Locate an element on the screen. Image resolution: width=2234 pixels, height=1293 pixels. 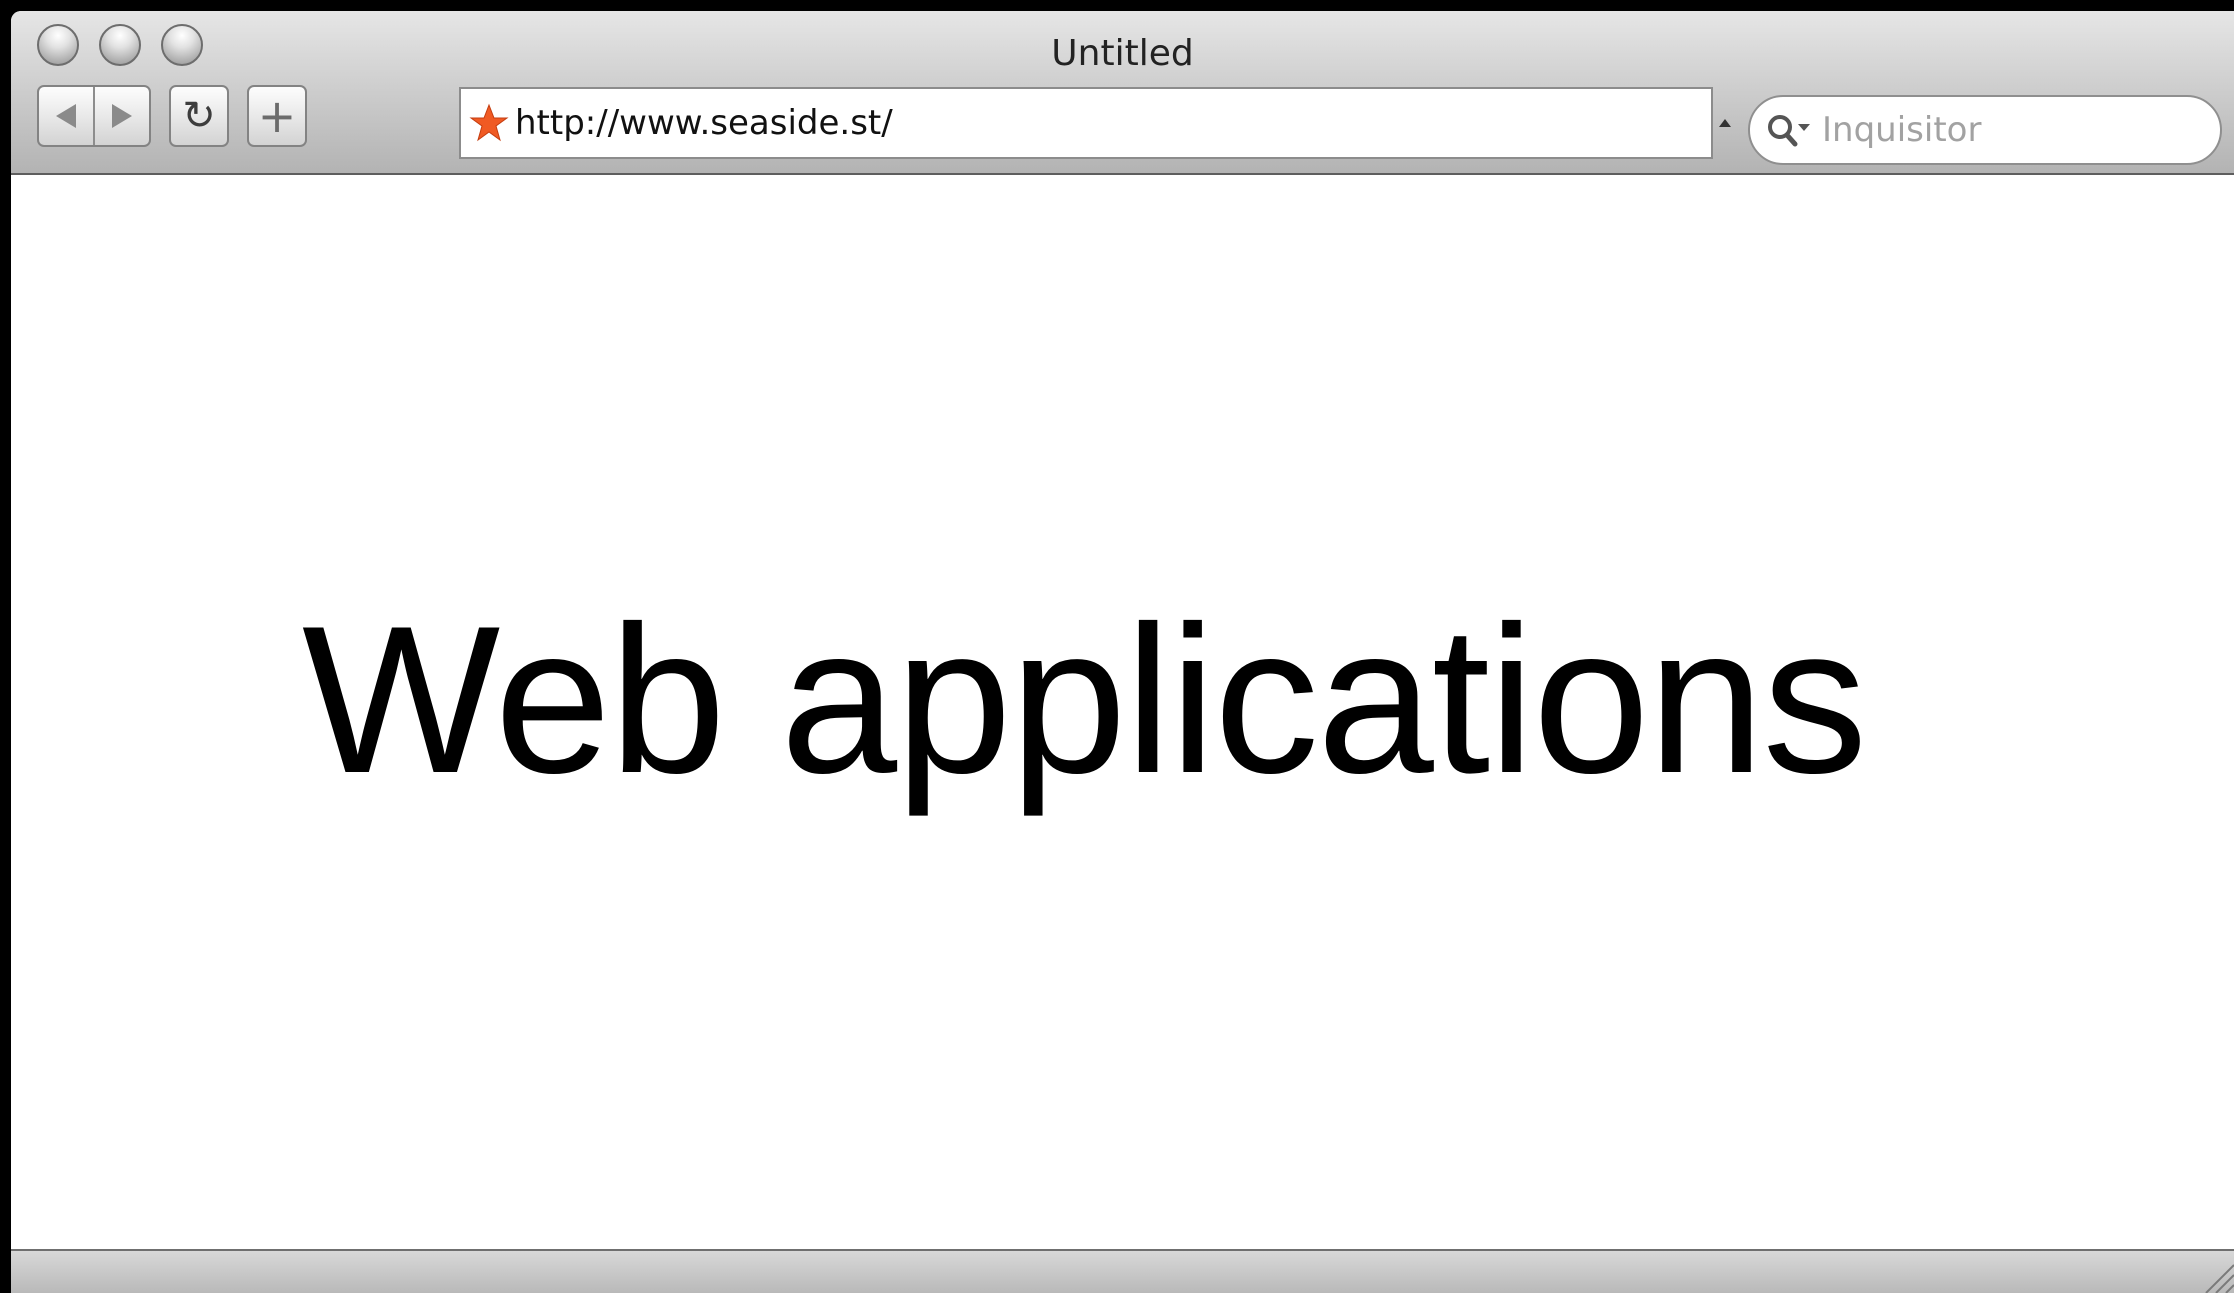
search-icon is located at coordinates (1788, 130).